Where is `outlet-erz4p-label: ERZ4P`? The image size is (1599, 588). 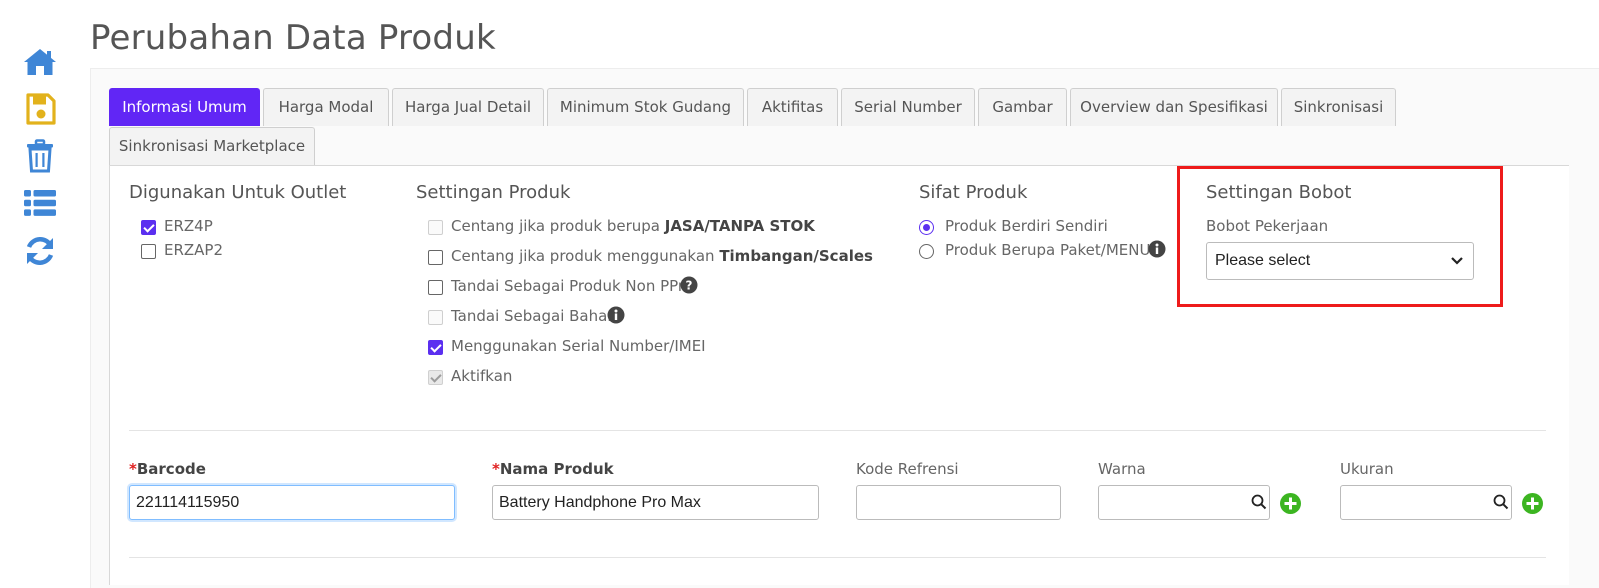 outlet-erz4p-label: ERZ4P is located at coordinates (188, 226).